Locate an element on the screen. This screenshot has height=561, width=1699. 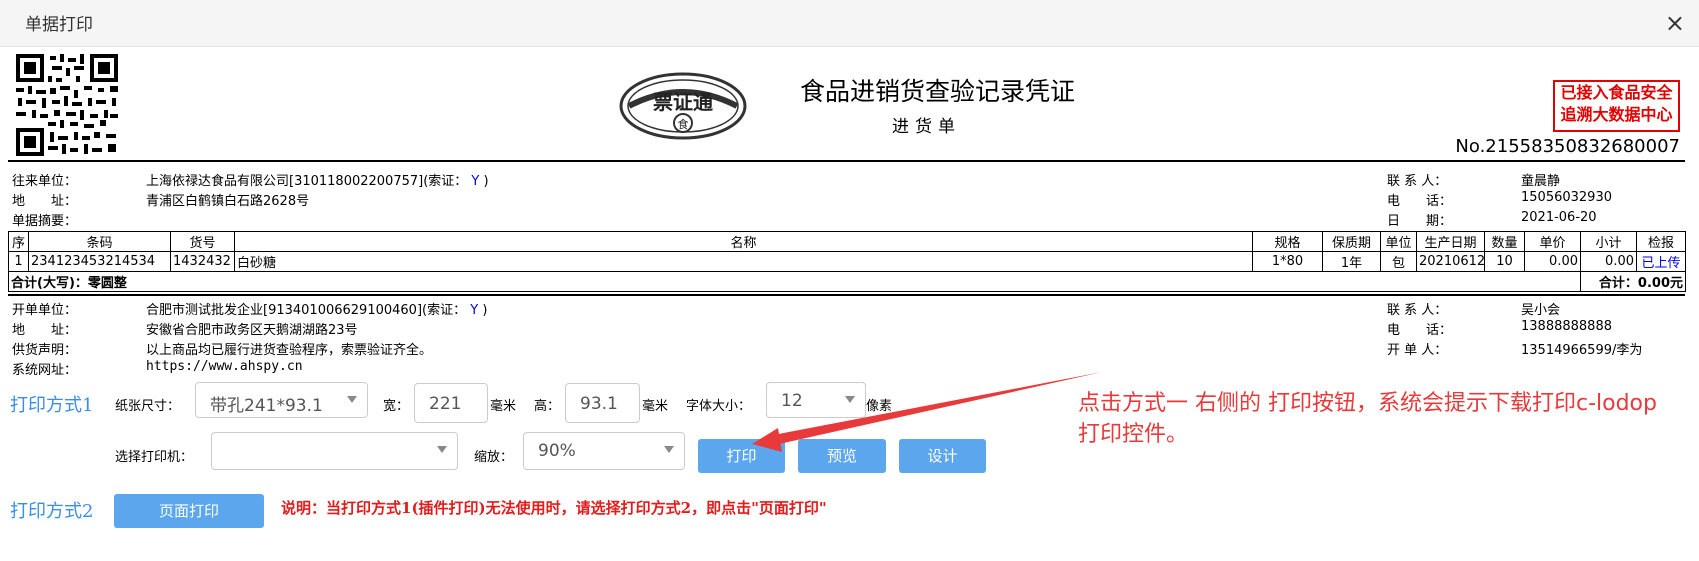
annotation-line-1: 点击方式一 右侧的 打印按钮，系统会提示下载打印c-lodop is located at coordinates (1367, 403).